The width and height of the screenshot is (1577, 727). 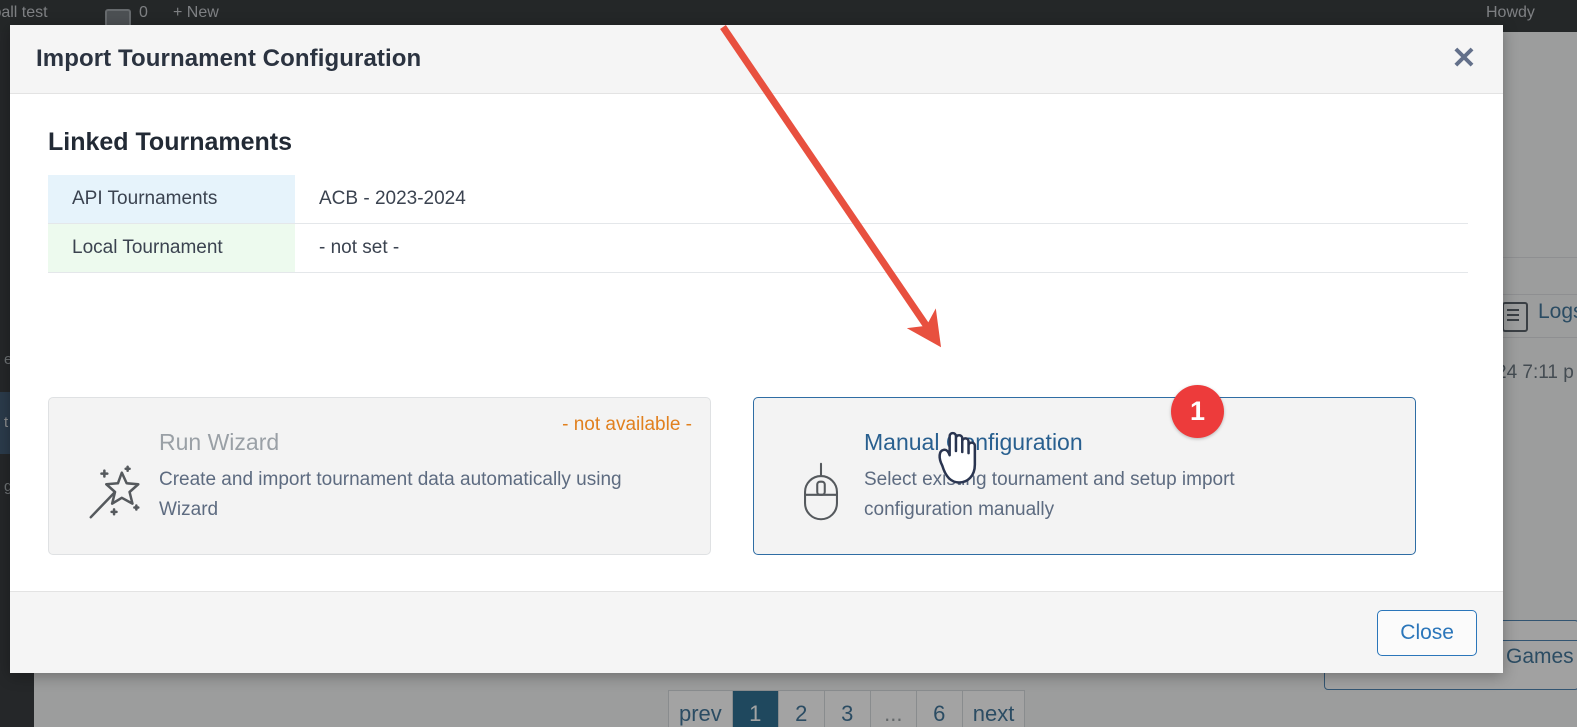 I want to click on modal-header: Import Tournament Configuration ✕, so click(x=756, y=59).